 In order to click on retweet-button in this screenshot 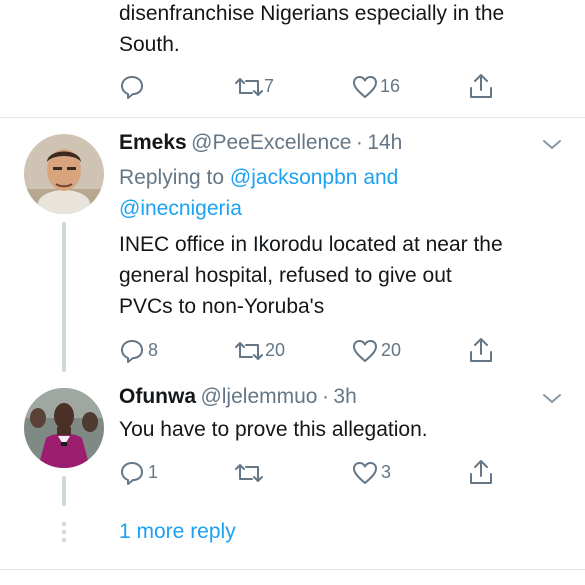, I will do `click(254, 474)`.